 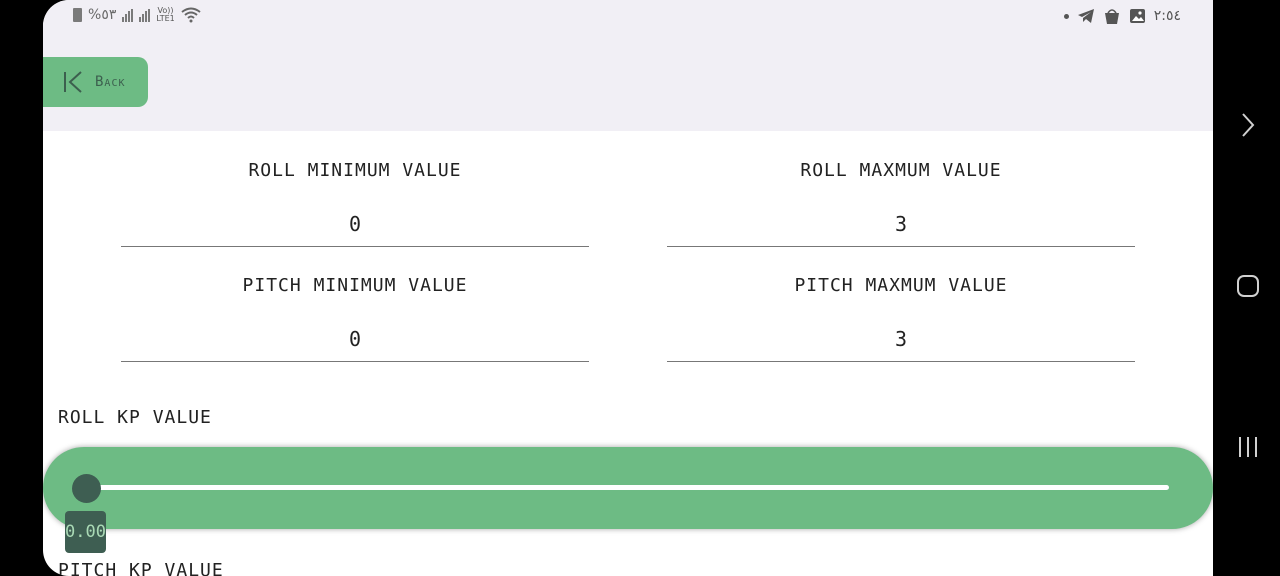 What do you see at coordinates (901, 339) in the screenshot?
I see `pitch-max-input: 3` at bounding box center [901, 339].